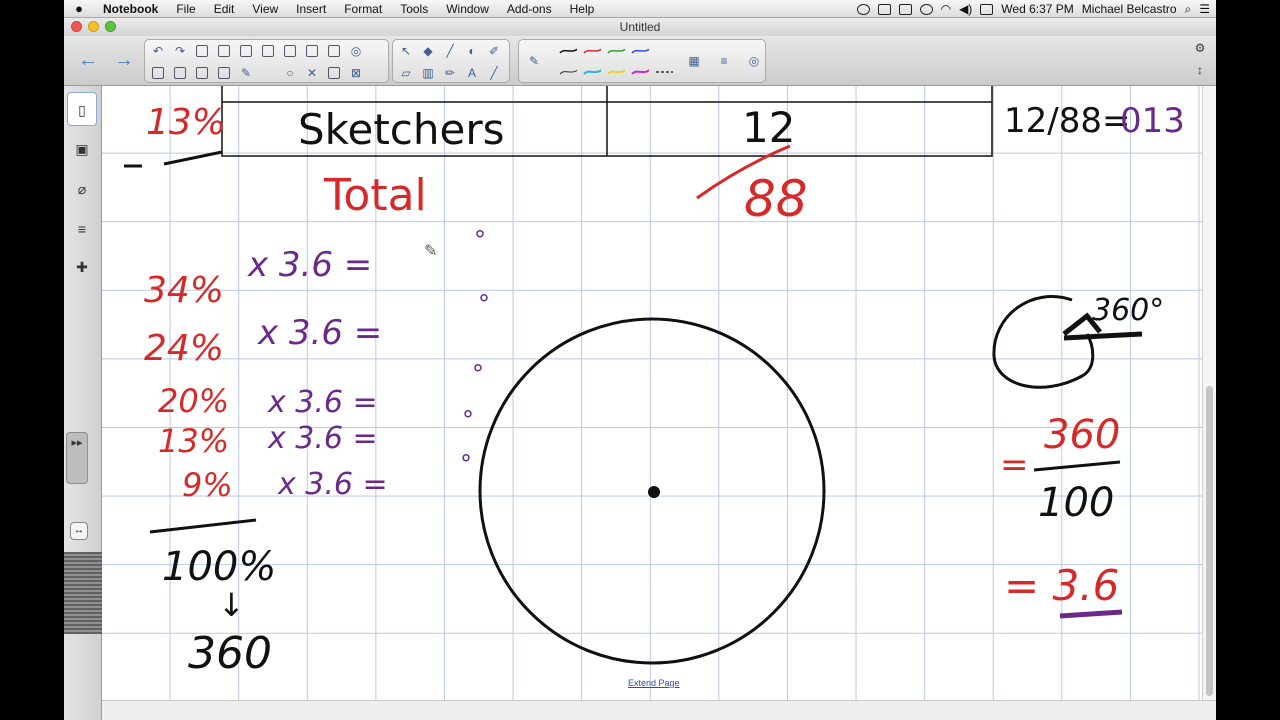 The image size is (1280, 720). What do you see at coordinates (1043, 342) in the screenshot?
I see `small-circle` at bounding box center [1043, 342].